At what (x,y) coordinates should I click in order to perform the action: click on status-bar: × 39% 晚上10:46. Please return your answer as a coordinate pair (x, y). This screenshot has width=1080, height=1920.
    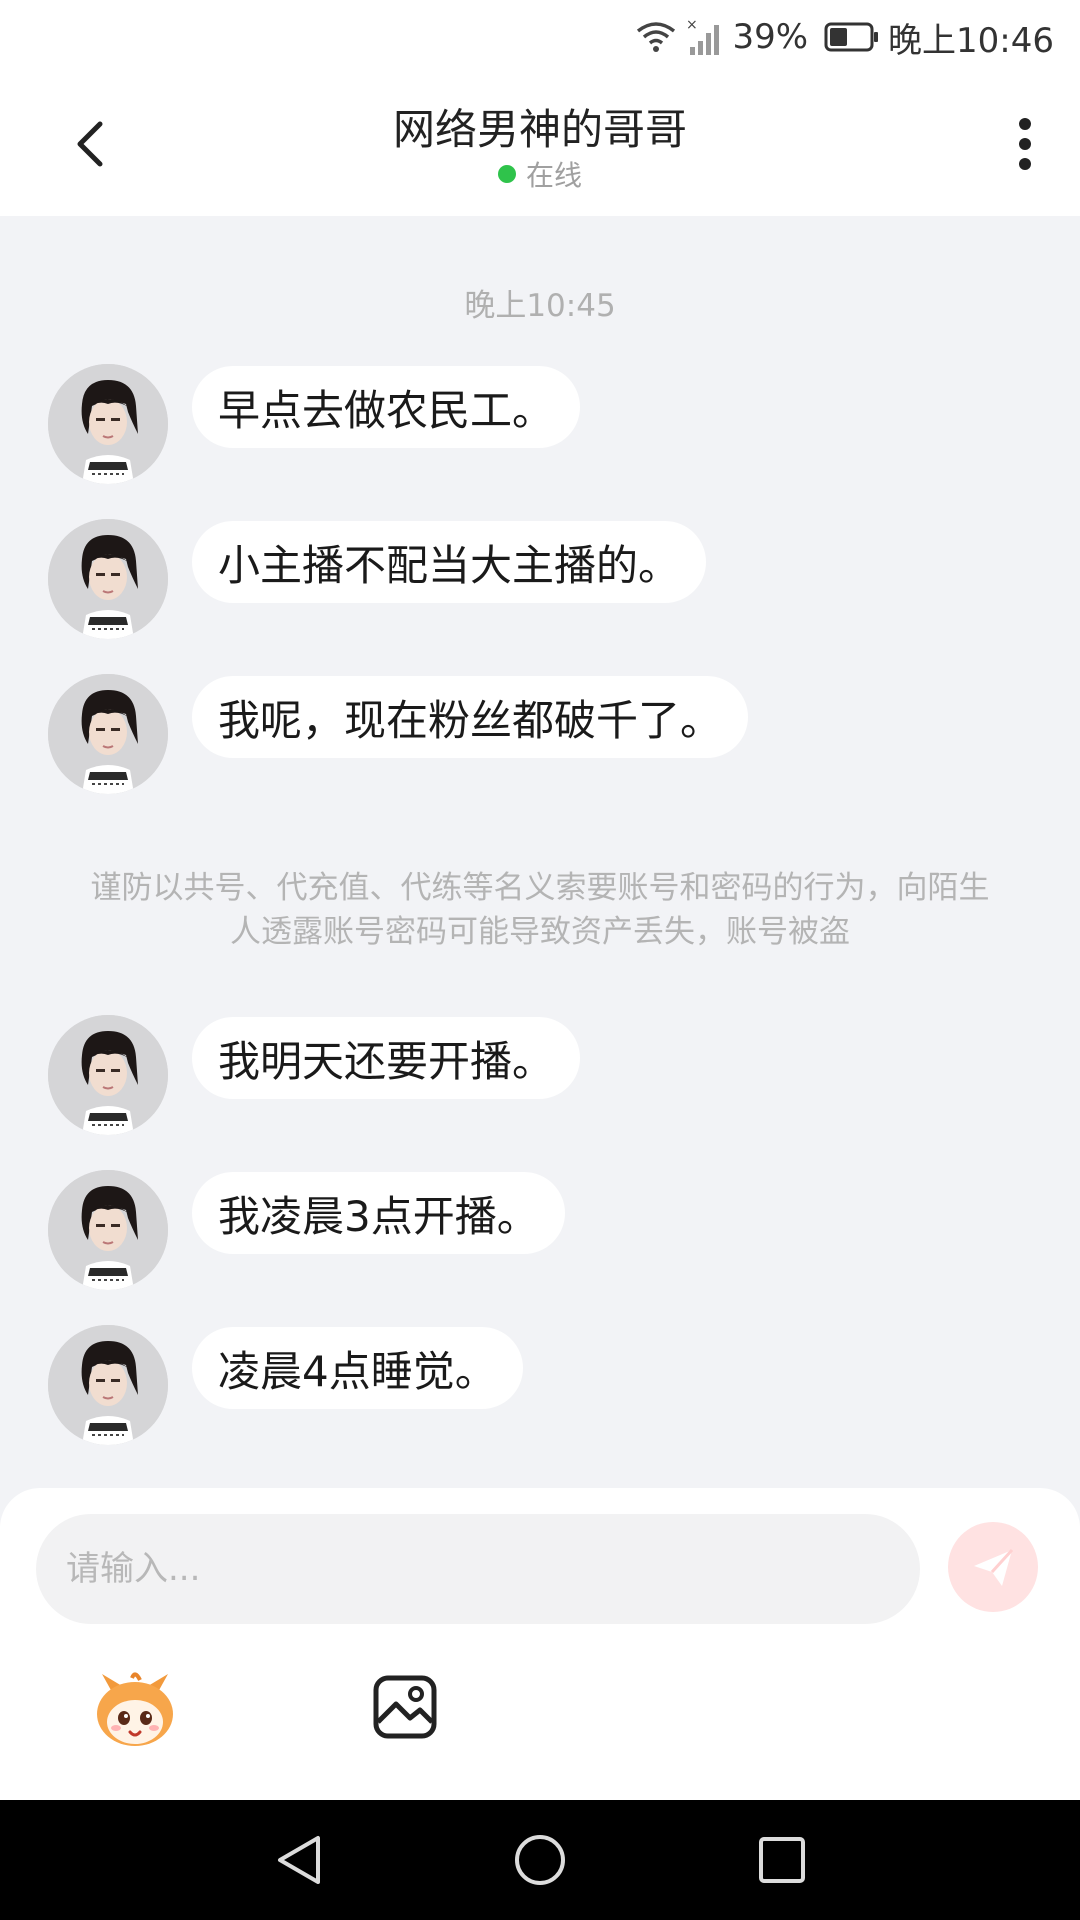
    Looking at the image, I should click on (540, 36).